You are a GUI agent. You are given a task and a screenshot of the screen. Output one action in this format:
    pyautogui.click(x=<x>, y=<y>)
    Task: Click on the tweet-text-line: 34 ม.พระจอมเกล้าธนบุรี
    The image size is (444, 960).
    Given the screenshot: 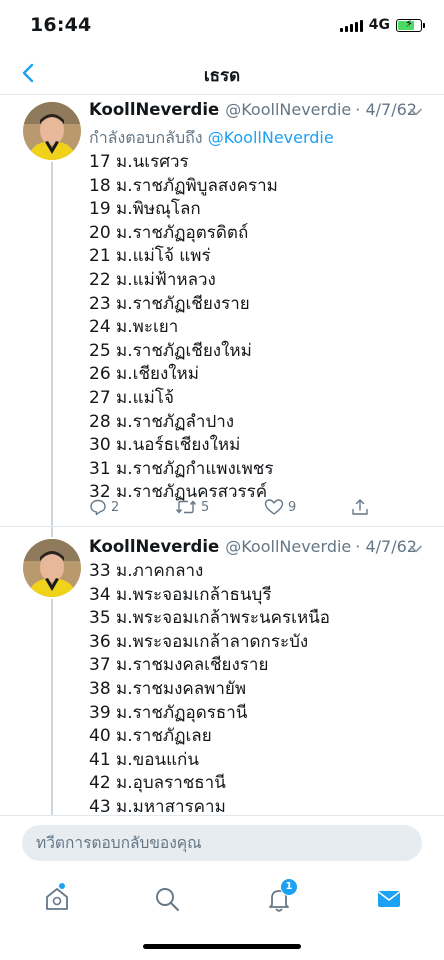 What is the action you would take?
    pyautogui.click(x=180, y=594)
    